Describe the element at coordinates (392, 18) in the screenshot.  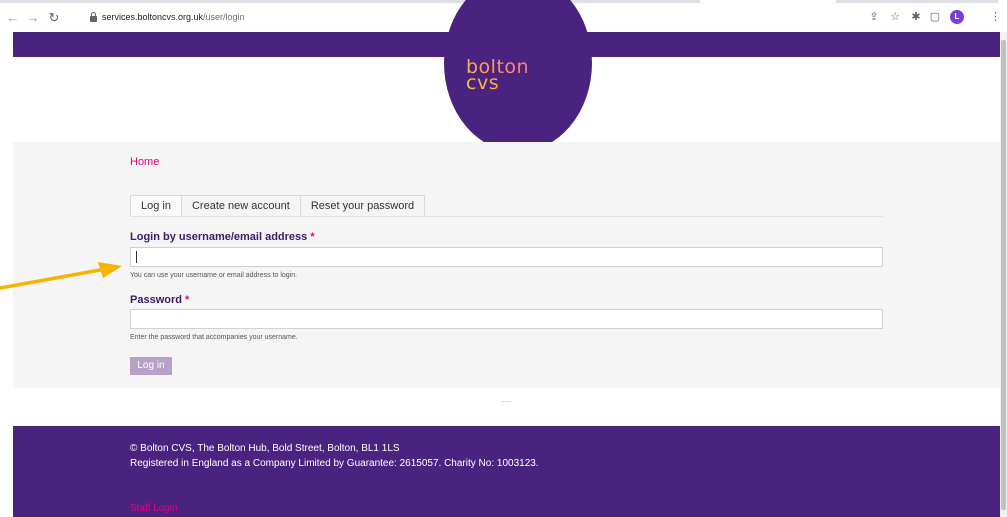
I see `address-bar: services.boltoncvs.org.uk/user/login` at that location.